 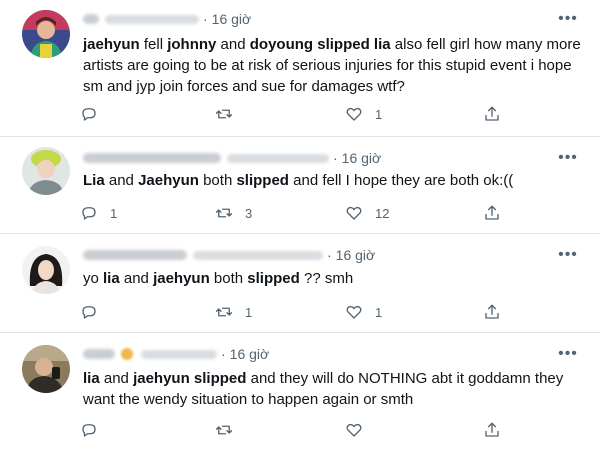 I want to click on retweet-button: 1, so click(x=233, y=312).